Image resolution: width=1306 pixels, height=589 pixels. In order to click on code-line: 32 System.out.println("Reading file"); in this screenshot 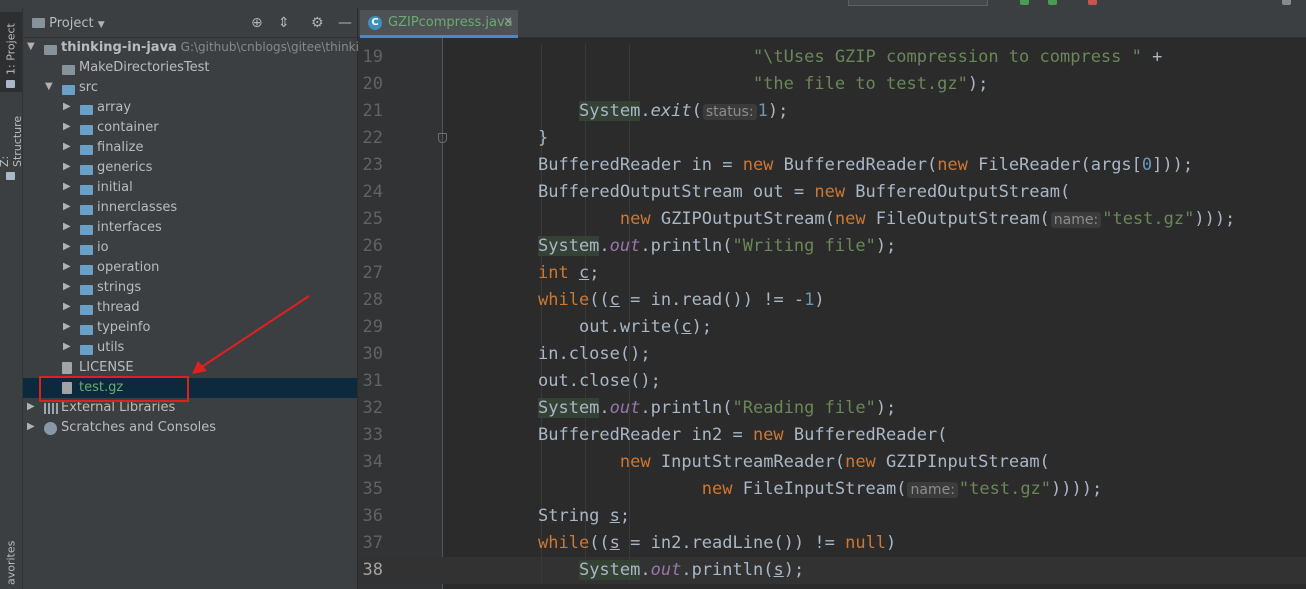, I will do `click(832, 408)`.